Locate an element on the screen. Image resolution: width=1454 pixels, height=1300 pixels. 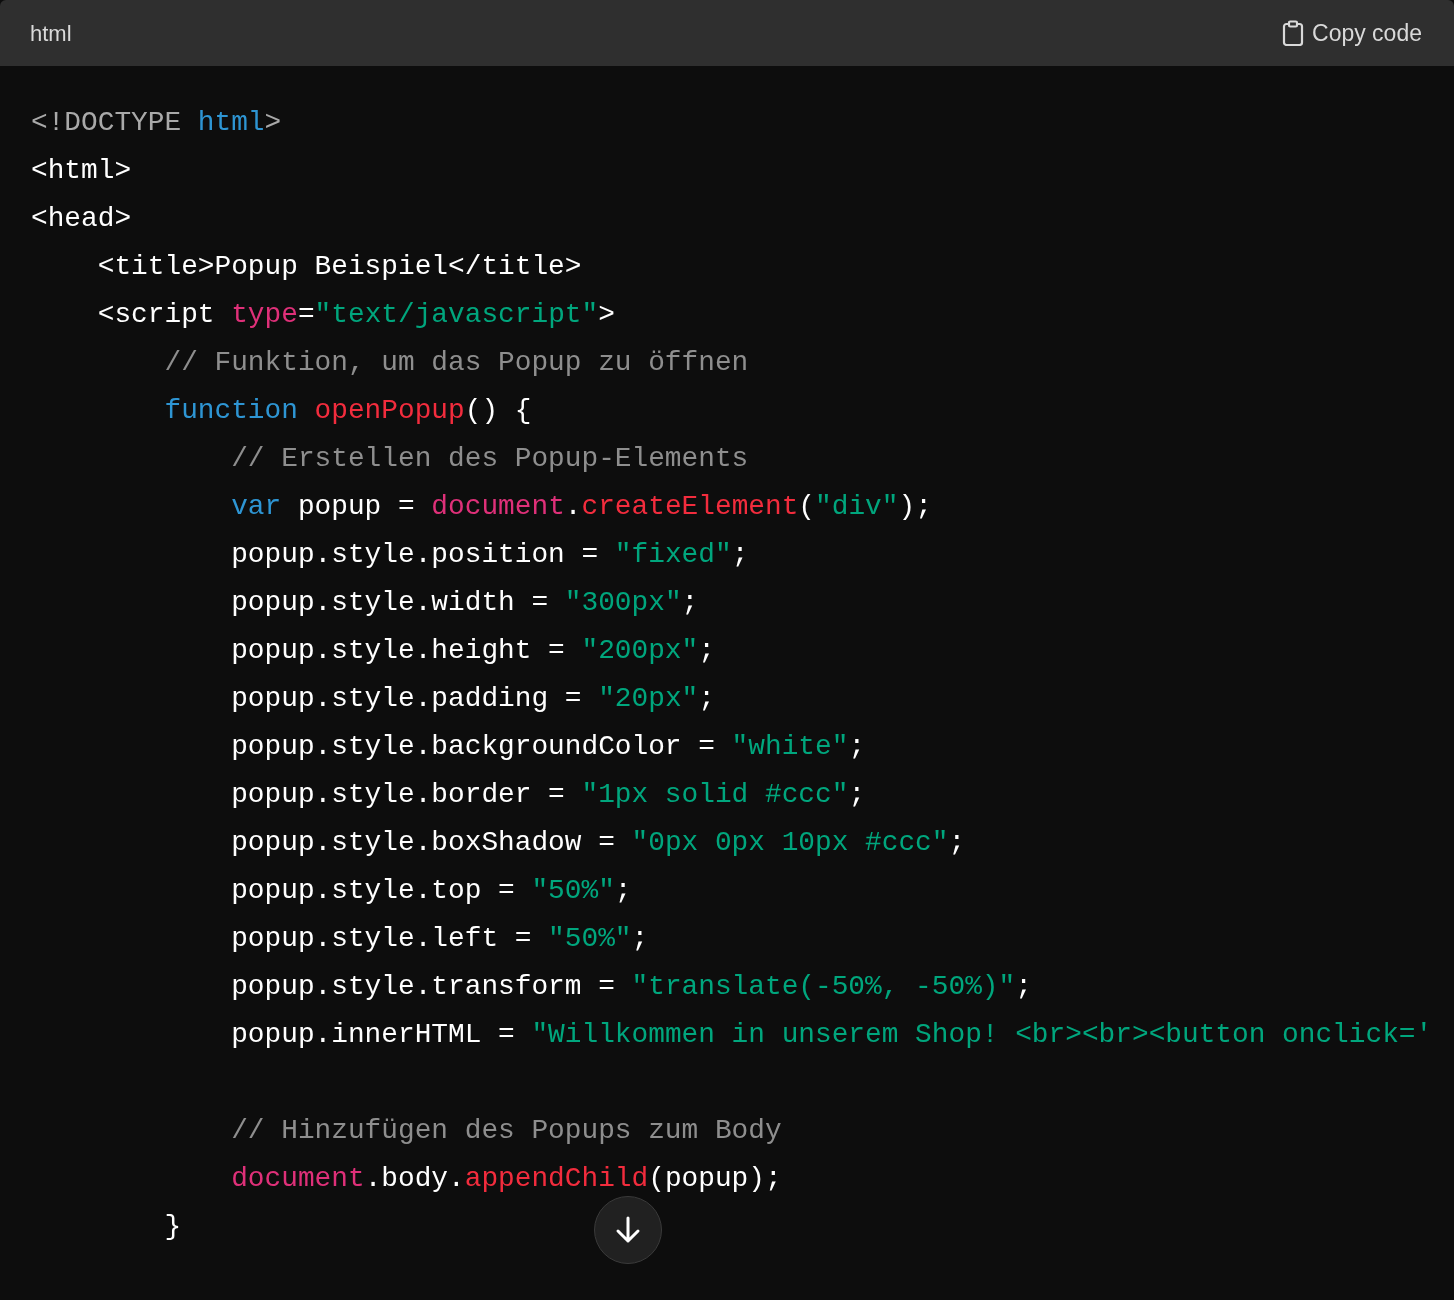
code-line: popup.style.left = "50%"; is located at coordinates (439, 939).